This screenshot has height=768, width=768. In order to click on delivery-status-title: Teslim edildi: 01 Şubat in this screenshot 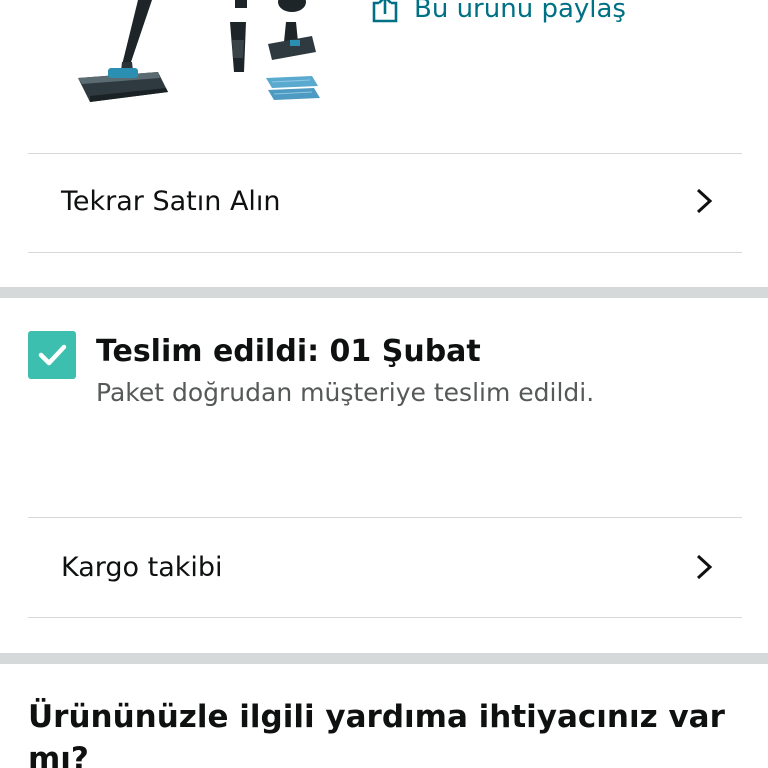, I will do `click(288, 351)`.